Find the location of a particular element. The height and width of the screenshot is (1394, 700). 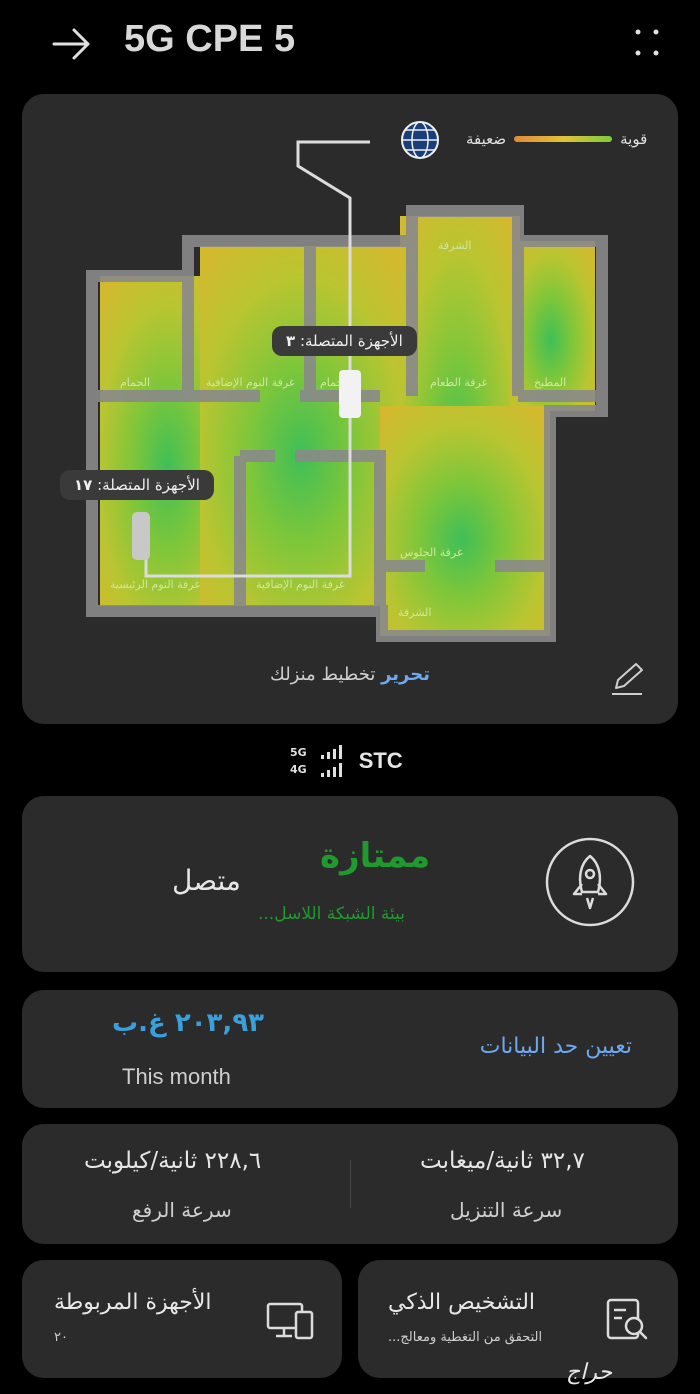

room-label: المطبخ is located at coordinates (550, 382).